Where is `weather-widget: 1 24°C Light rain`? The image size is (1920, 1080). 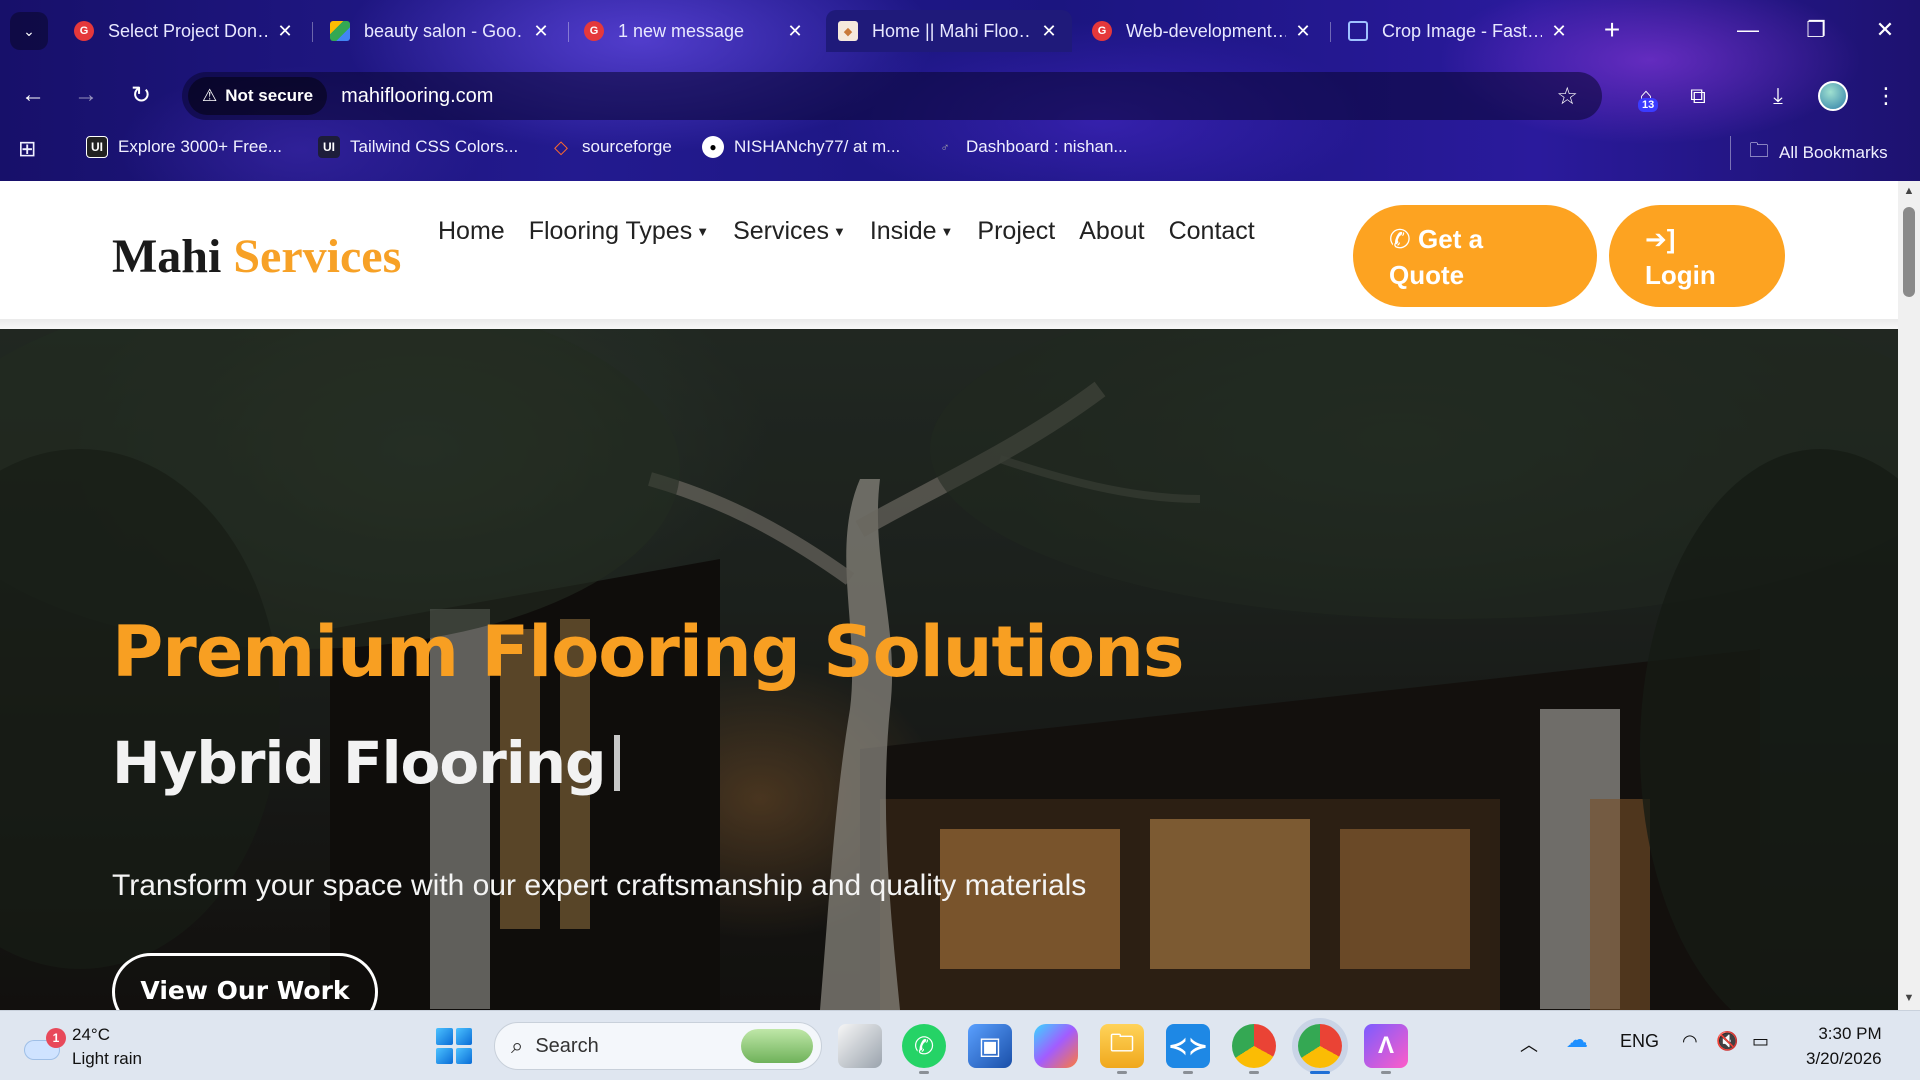
weather-widget: 1 24°C Light rain is located at coordinates (83, 1047).